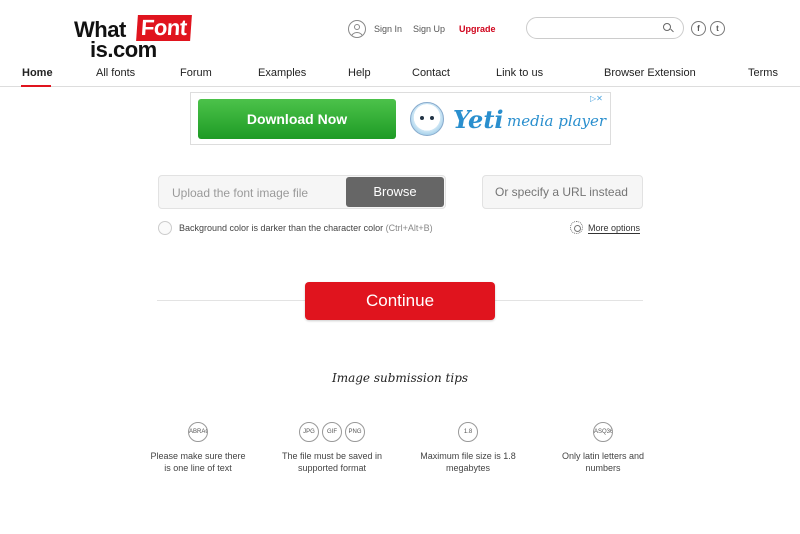  What do you see at coordinates (603, 448) in the screenshot?
I see `tip-latin-letters: ASQ36 Only latin letters and numbers` at bounding box center [603, 448].